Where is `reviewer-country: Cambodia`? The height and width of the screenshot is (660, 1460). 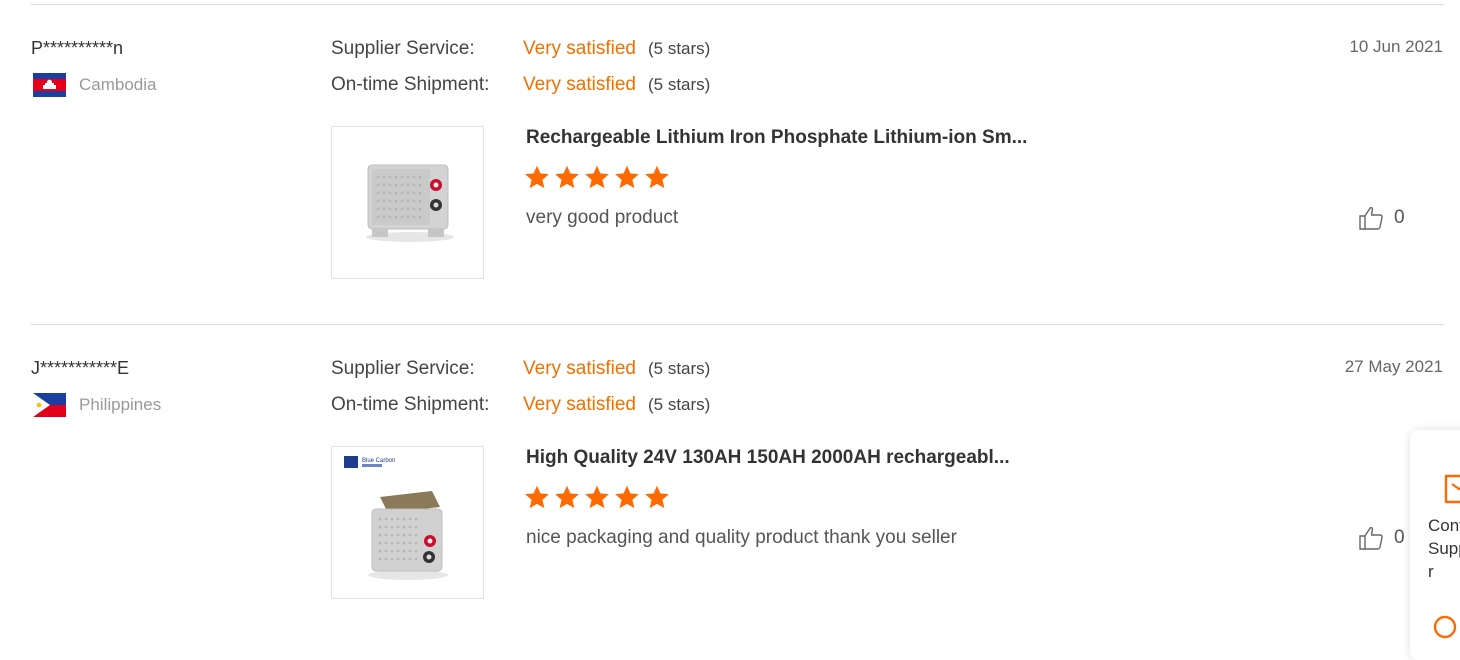
reviewer-country: Cambodia is located at coordinates (95, 85).